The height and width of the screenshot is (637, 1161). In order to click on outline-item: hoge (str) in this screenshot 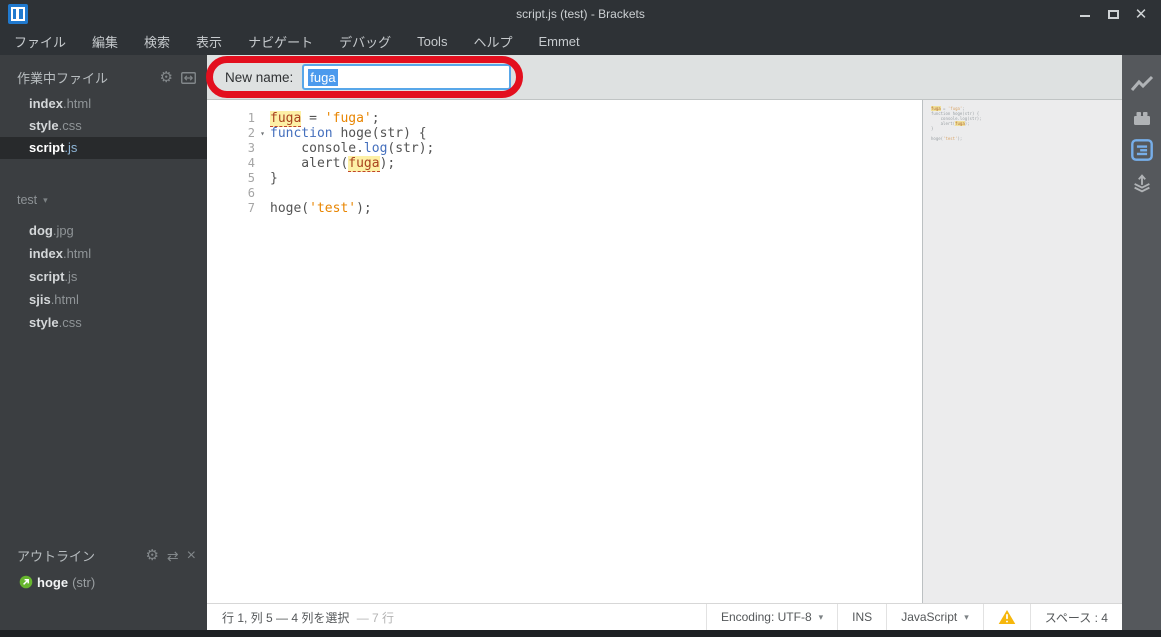, I will do `click(103, 582)`.